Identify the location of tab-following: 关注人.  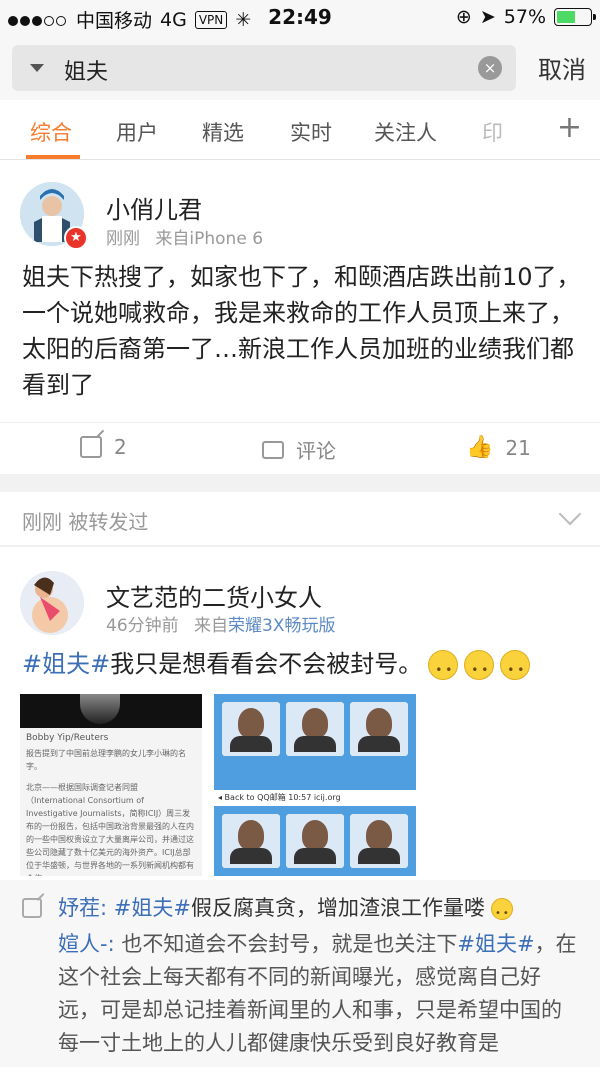
(405, 132).